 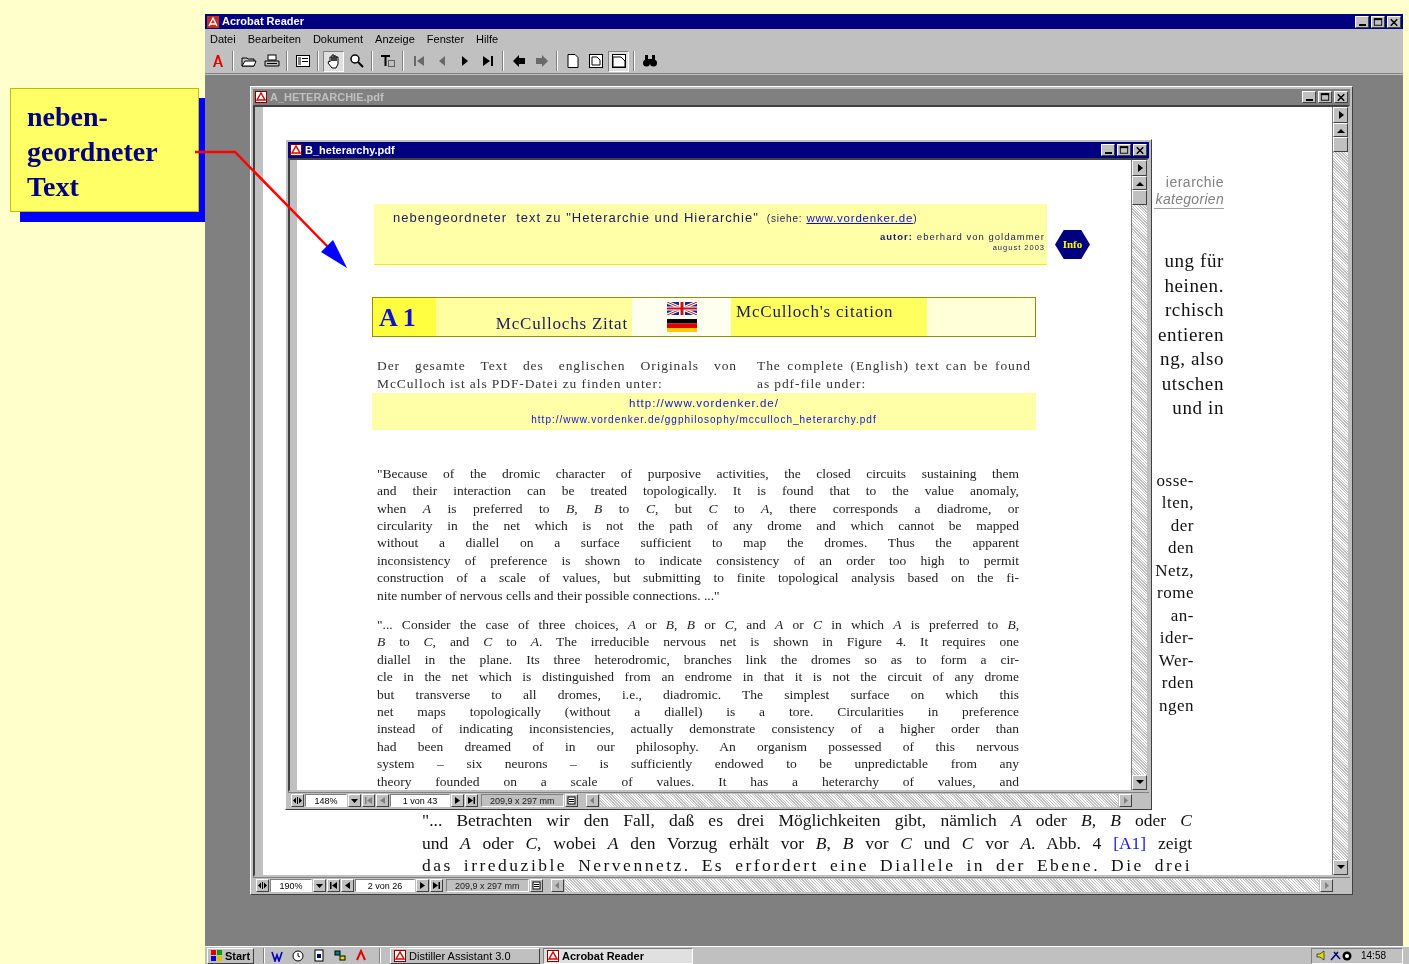 I want to click on reference-link: [A1], so click(x=1130, y=842).